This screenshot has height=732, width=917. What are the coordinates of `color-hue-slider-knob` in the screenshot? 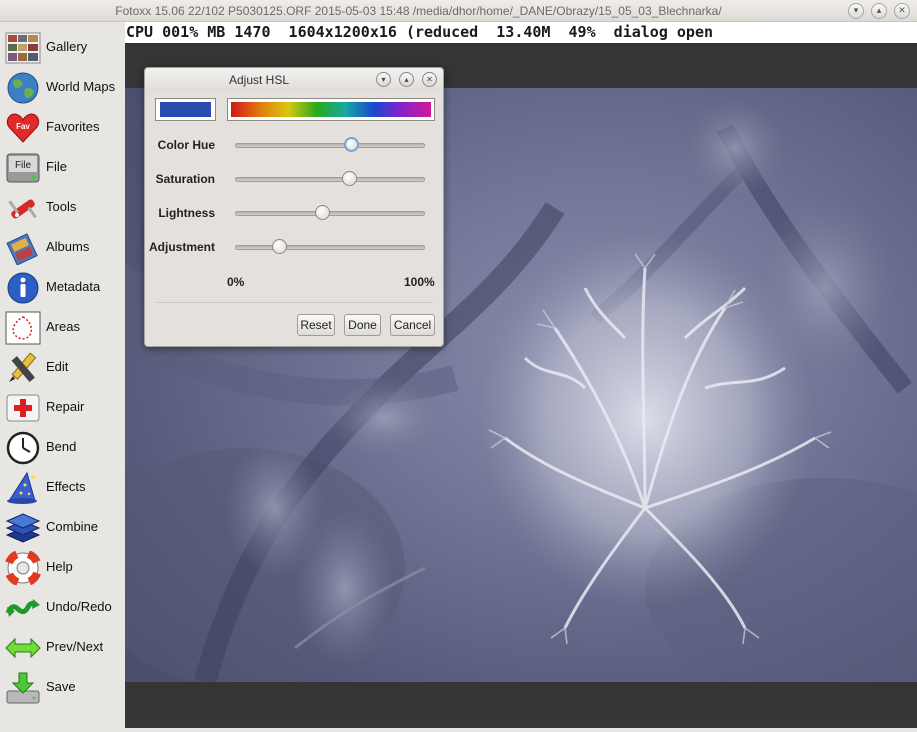 It's located at (351, 144).